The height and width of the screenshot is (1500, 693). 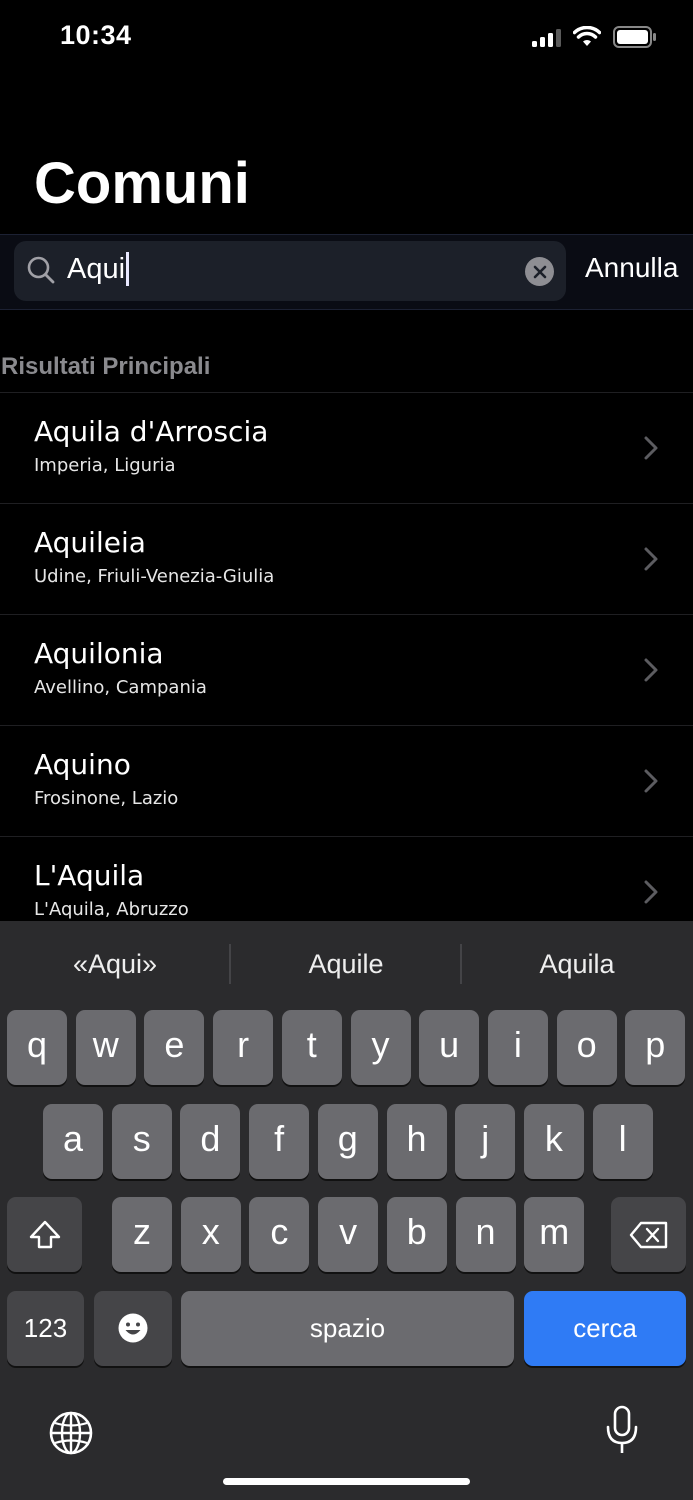 I want to click on key-j: j, so click(x=485, y=1141).